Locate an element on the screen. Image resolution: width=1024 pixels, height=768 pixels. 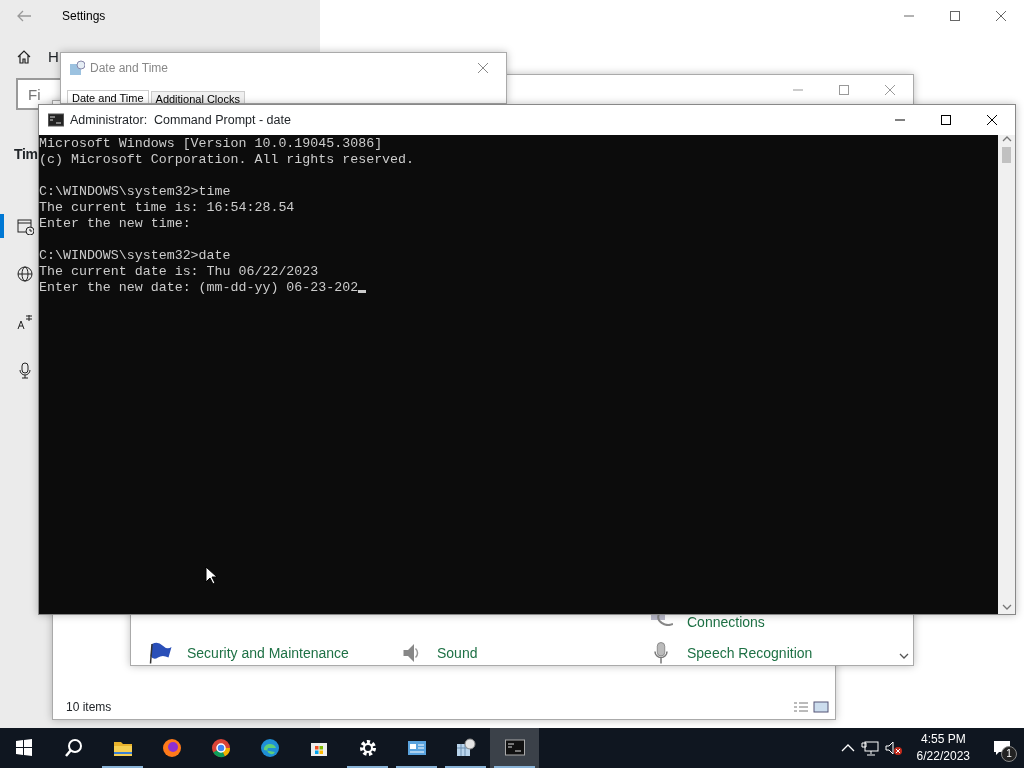
time-text: 4:55 PM is located at coordinates (943, 739).